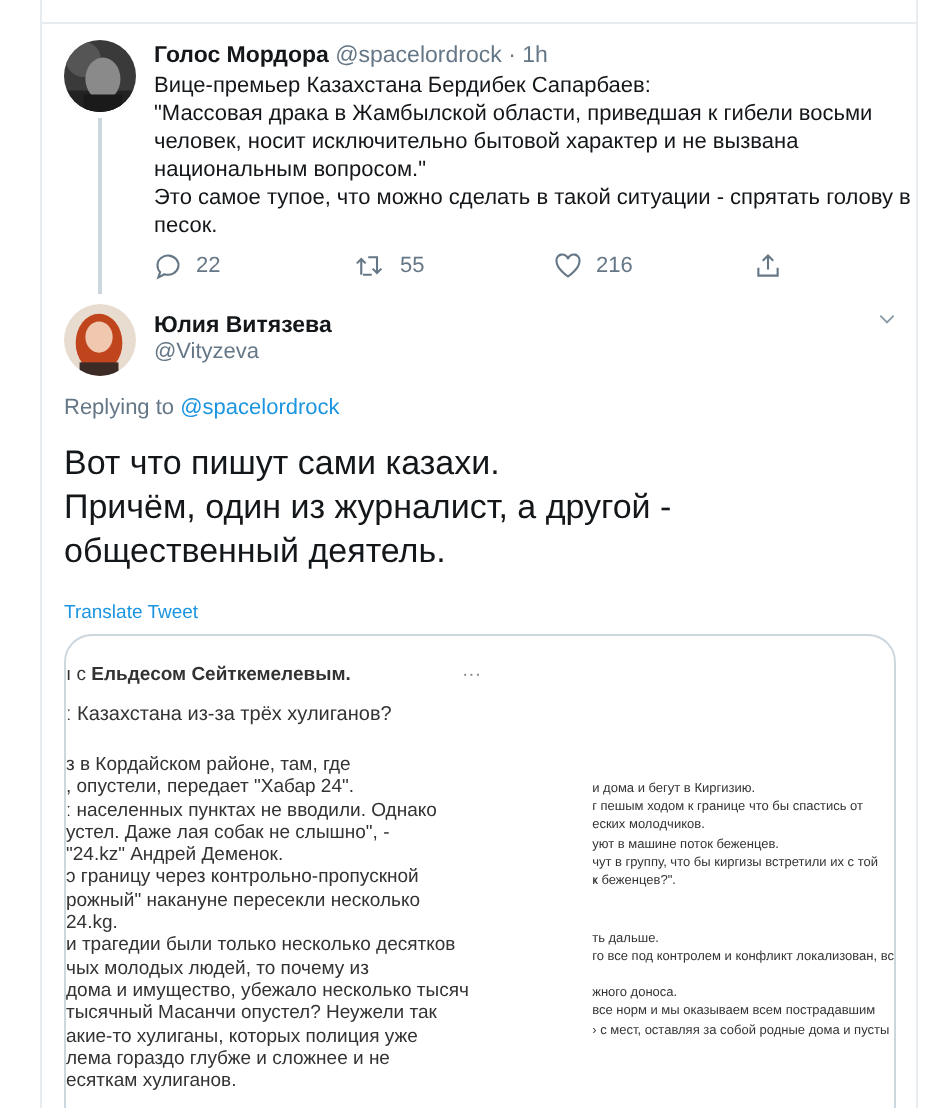 The image size is (934, 1108). Describe the element at coordinates (243, 327) in the screenshot. I see `author-name: Юлия Витязева` at that location.